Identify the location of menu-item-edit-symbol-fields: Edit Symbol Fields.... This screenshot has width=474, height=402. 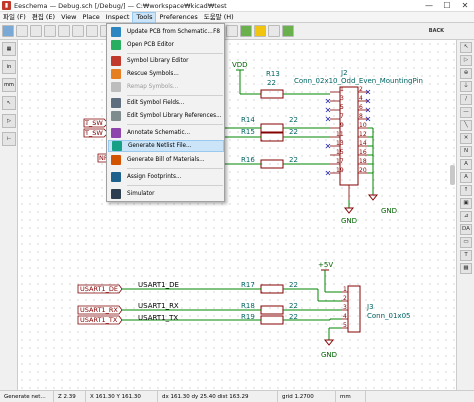
(166, 103).